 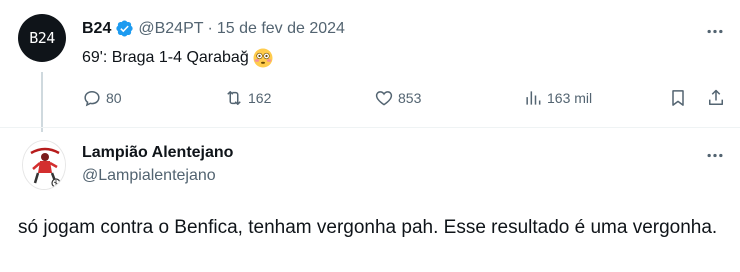 I want to click on avatar, so click(x=44, y=165).